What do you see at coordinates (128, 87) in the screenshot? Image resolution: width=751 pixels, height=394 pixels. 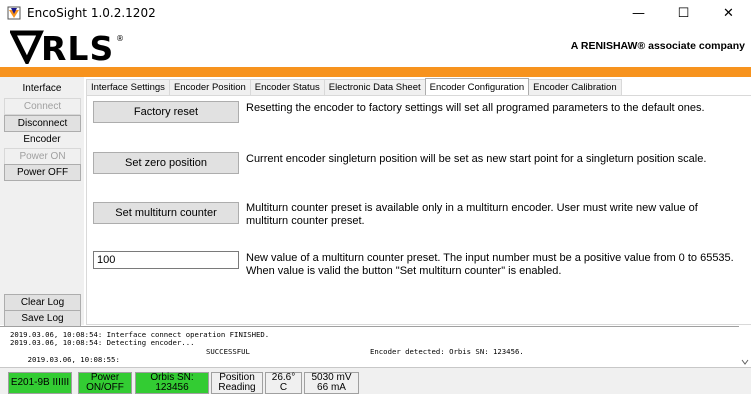 I see `tab-interface-settings: Interface Settings` at bounding box center [128, 87].